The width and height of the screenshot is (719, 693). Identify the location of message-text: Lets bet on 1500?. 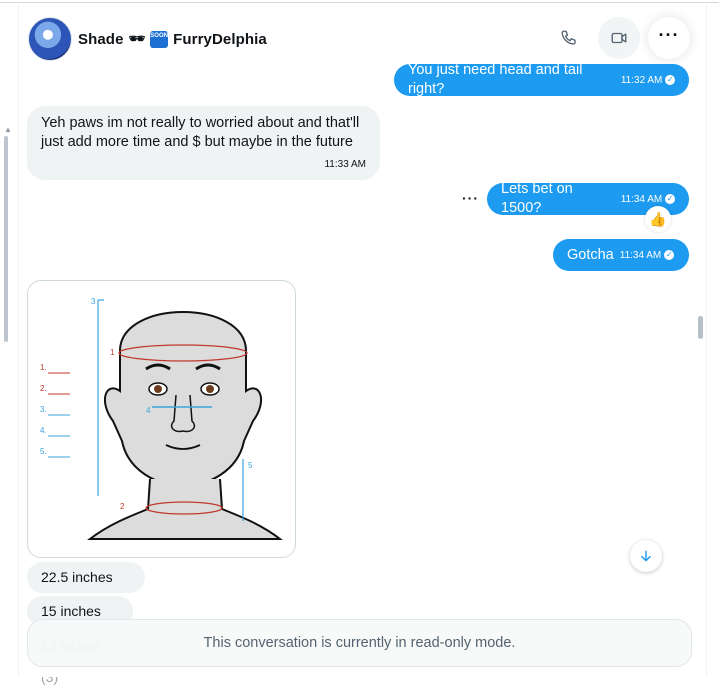
(537, 198).